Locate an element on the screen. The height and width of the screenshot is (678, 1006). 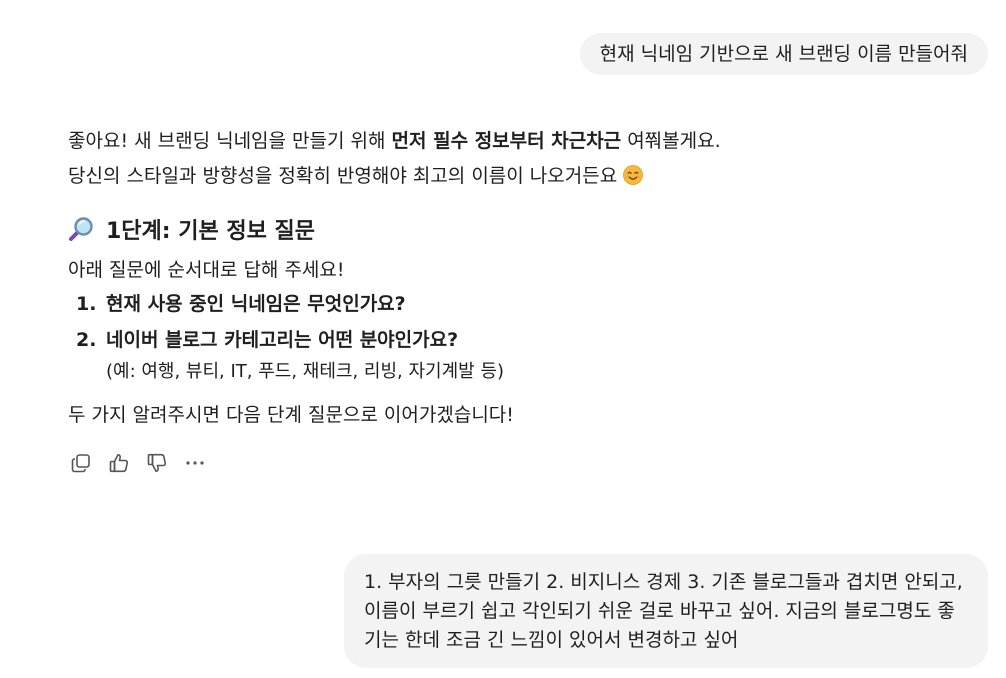
list-item: 2. 네이버 블로그 카테고리는 어떤 분야인가요? is located at coordinates (518, 340).